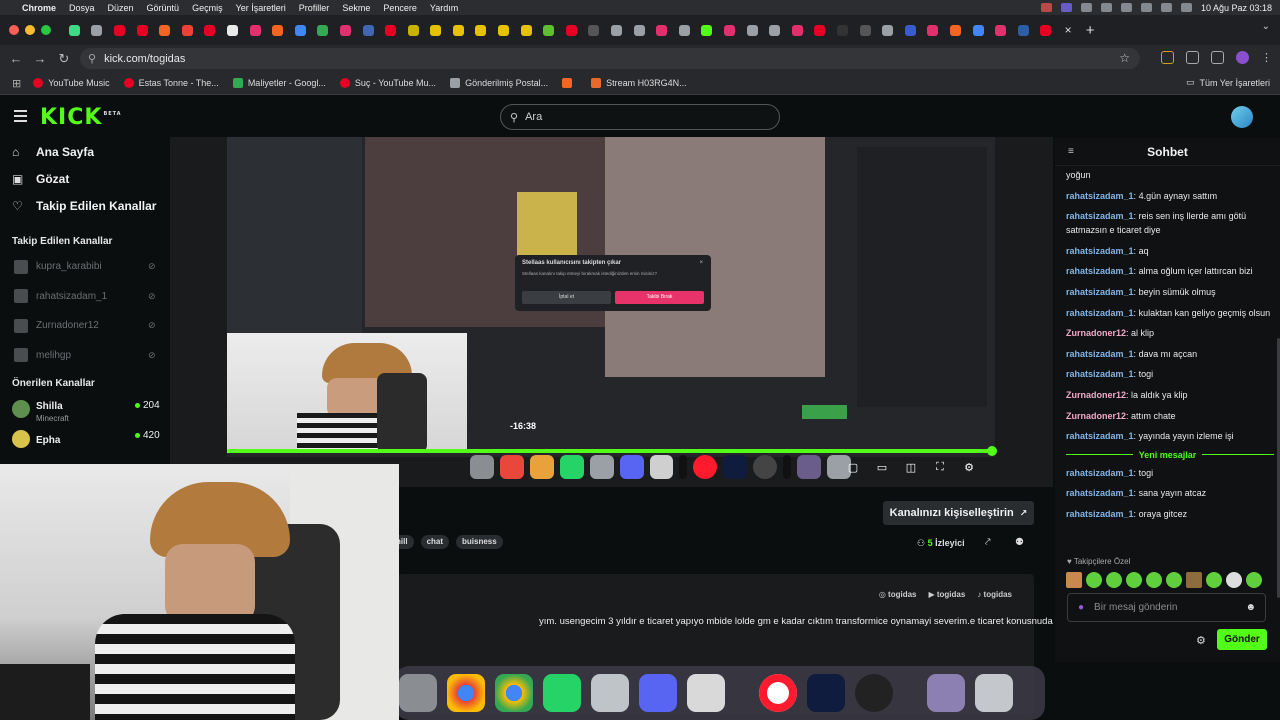  Describe the element at coordinates (1046, 7) in the screenshot. I see `record-icon` at that location.